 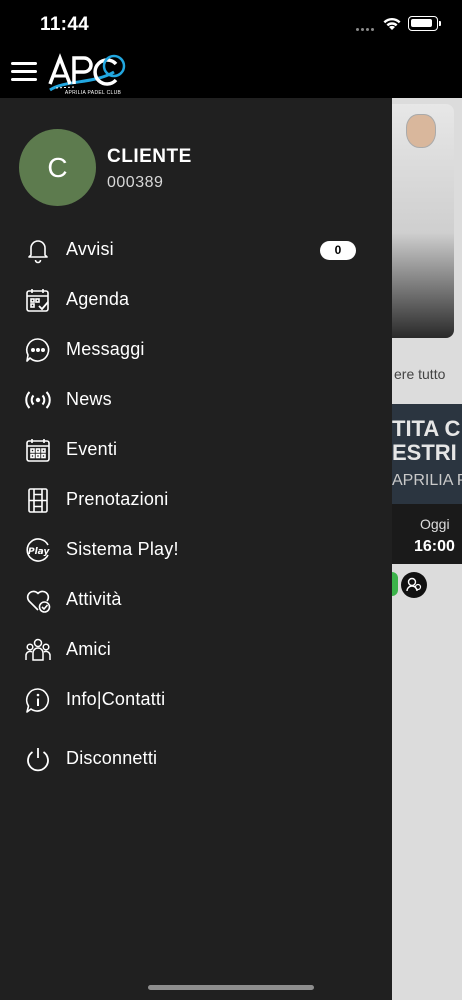 What do you see at coordinates (196, 299) in the screenshot?
I see `menu-item-agenda: Agenda` at bounding box center [196, 299].